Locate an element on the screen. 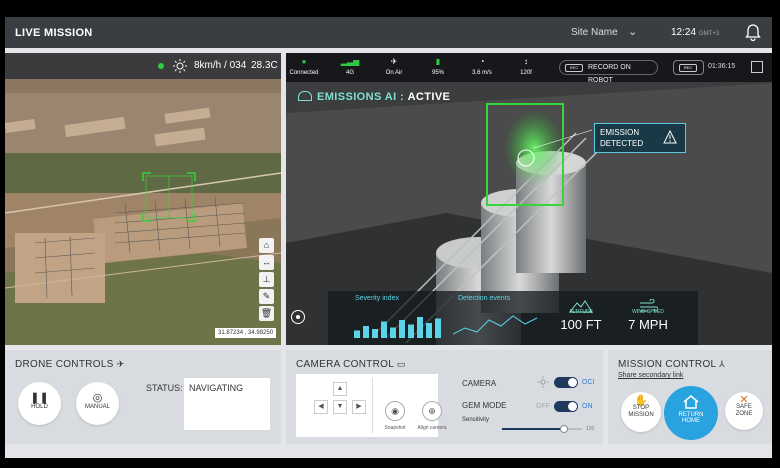 The height and width of the screenshot is (468, 780). stat-height: ↕ 120f is located at coordinates (526, 66).